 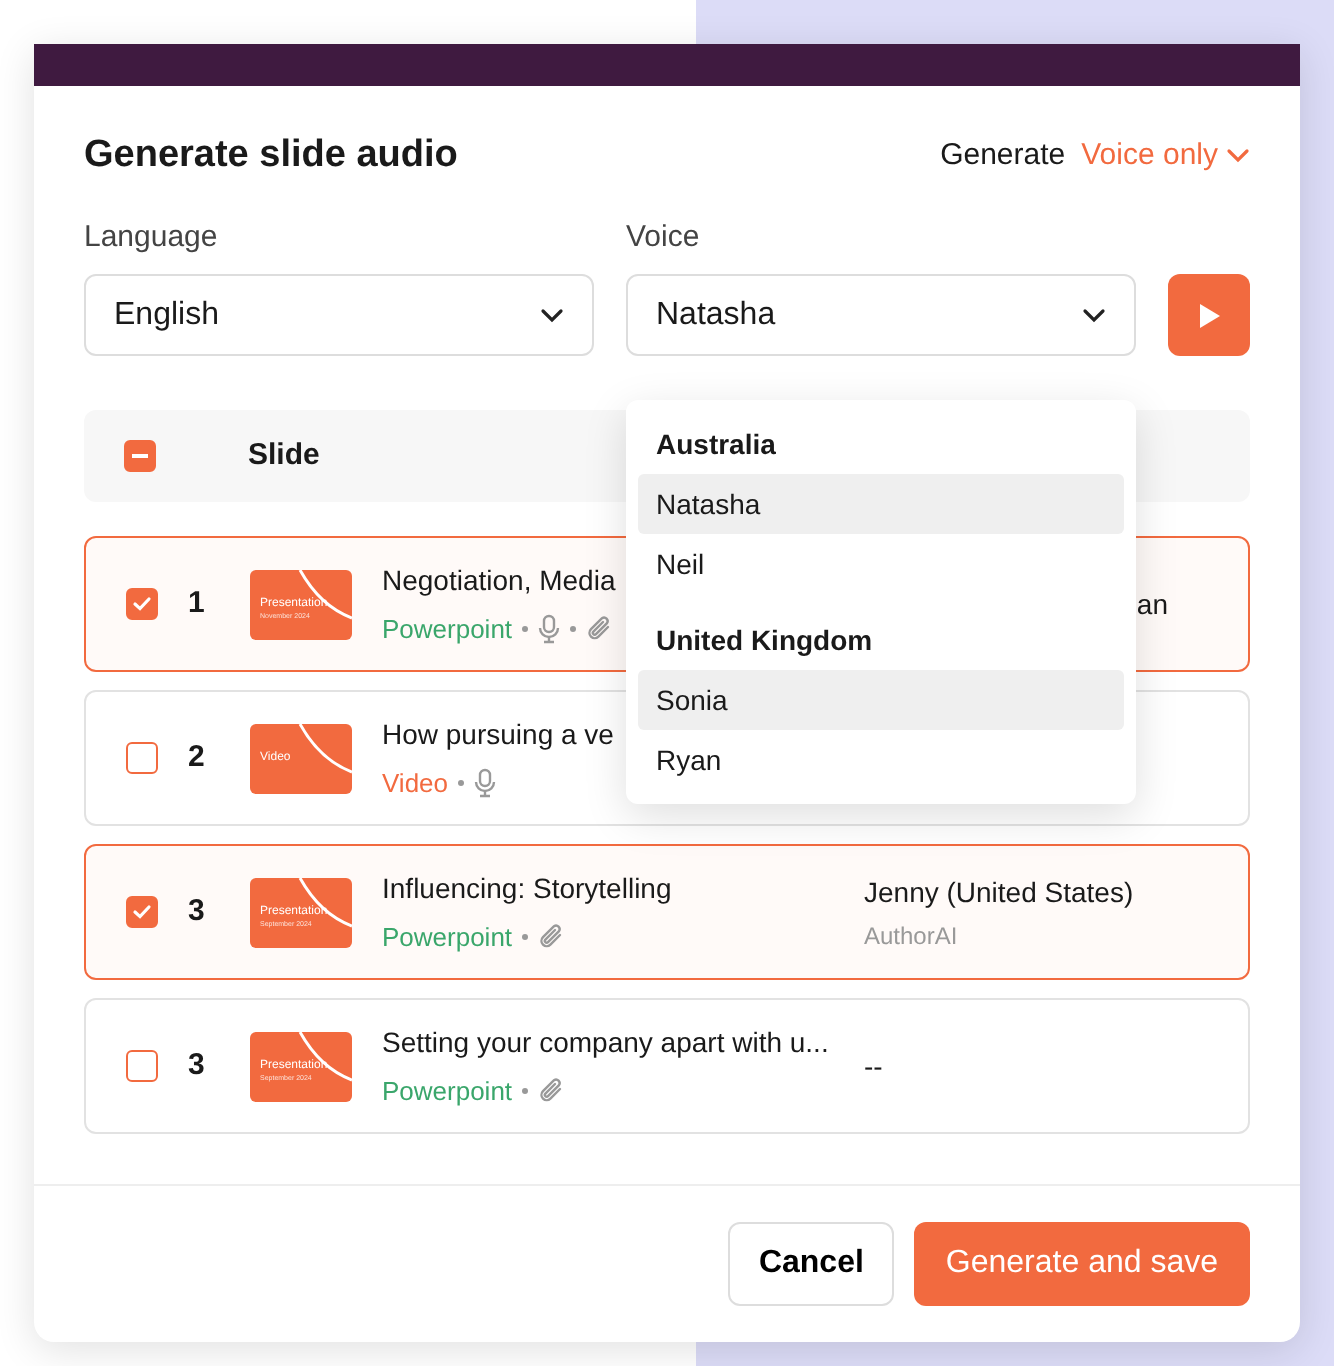 I want to click on voice-name: an, so click(x=1151, y=605).